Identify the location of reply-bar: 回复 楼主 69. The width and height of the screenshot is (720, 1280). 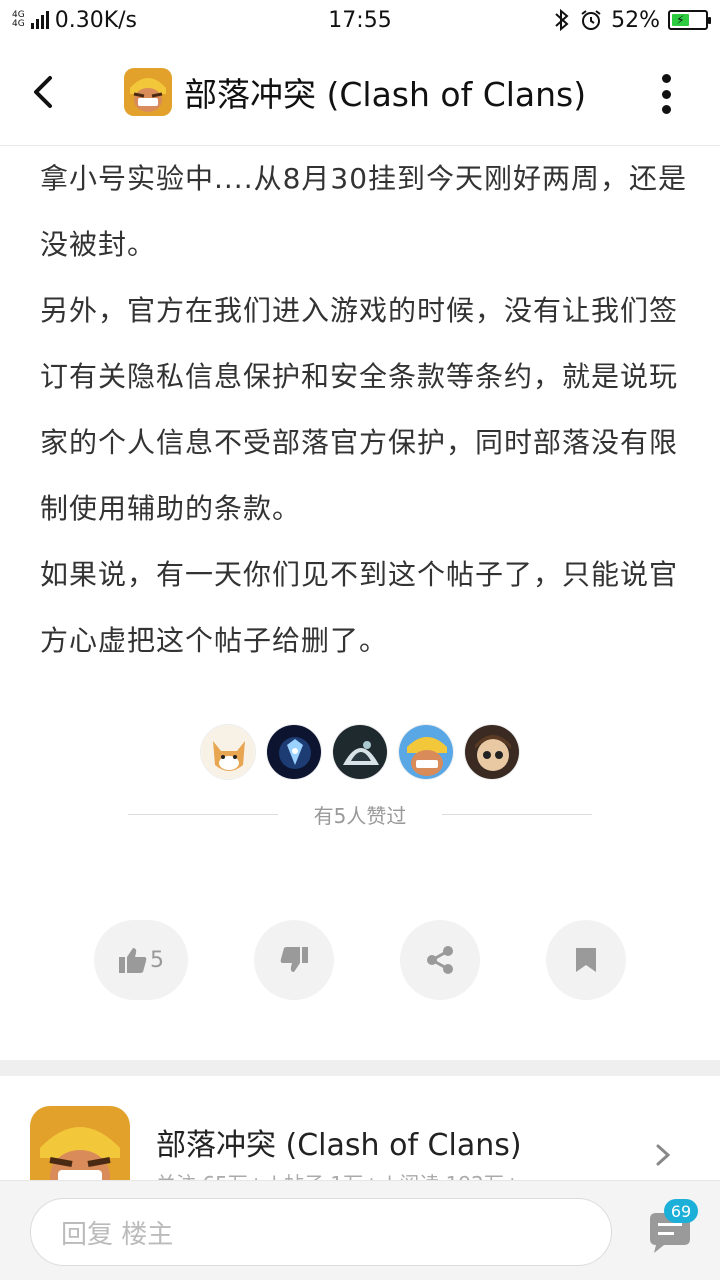
(360, 1230).